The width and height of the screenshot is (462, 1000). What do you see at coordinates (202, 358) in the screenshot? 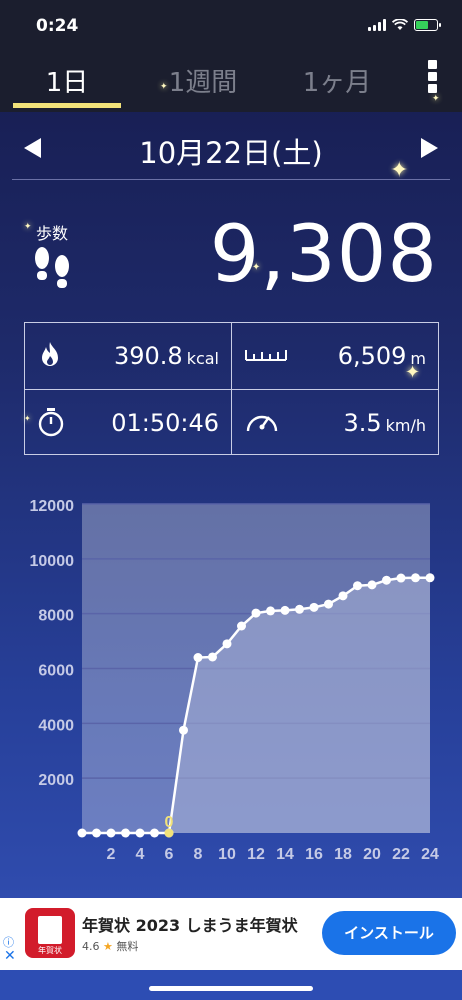
I see `calories-unit: kcal` at bounding box center [202, 358].